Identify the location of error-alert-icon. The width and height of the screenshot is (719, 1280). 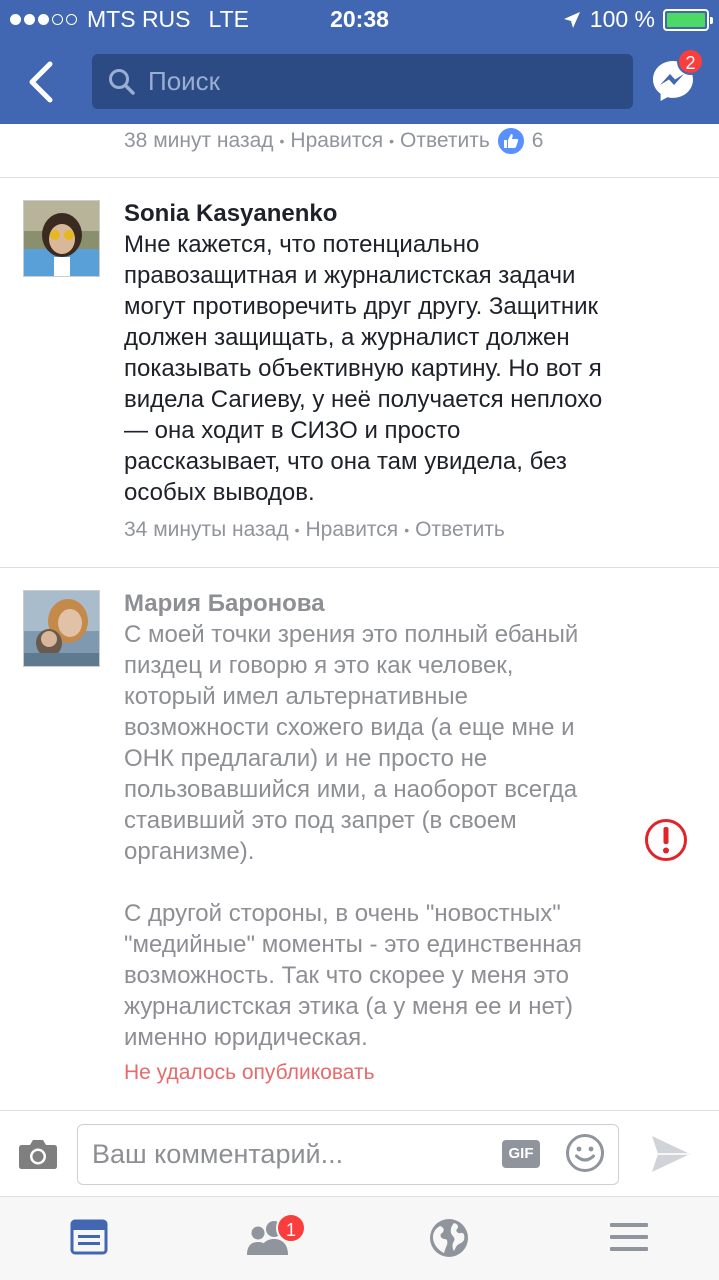
(666, 840).